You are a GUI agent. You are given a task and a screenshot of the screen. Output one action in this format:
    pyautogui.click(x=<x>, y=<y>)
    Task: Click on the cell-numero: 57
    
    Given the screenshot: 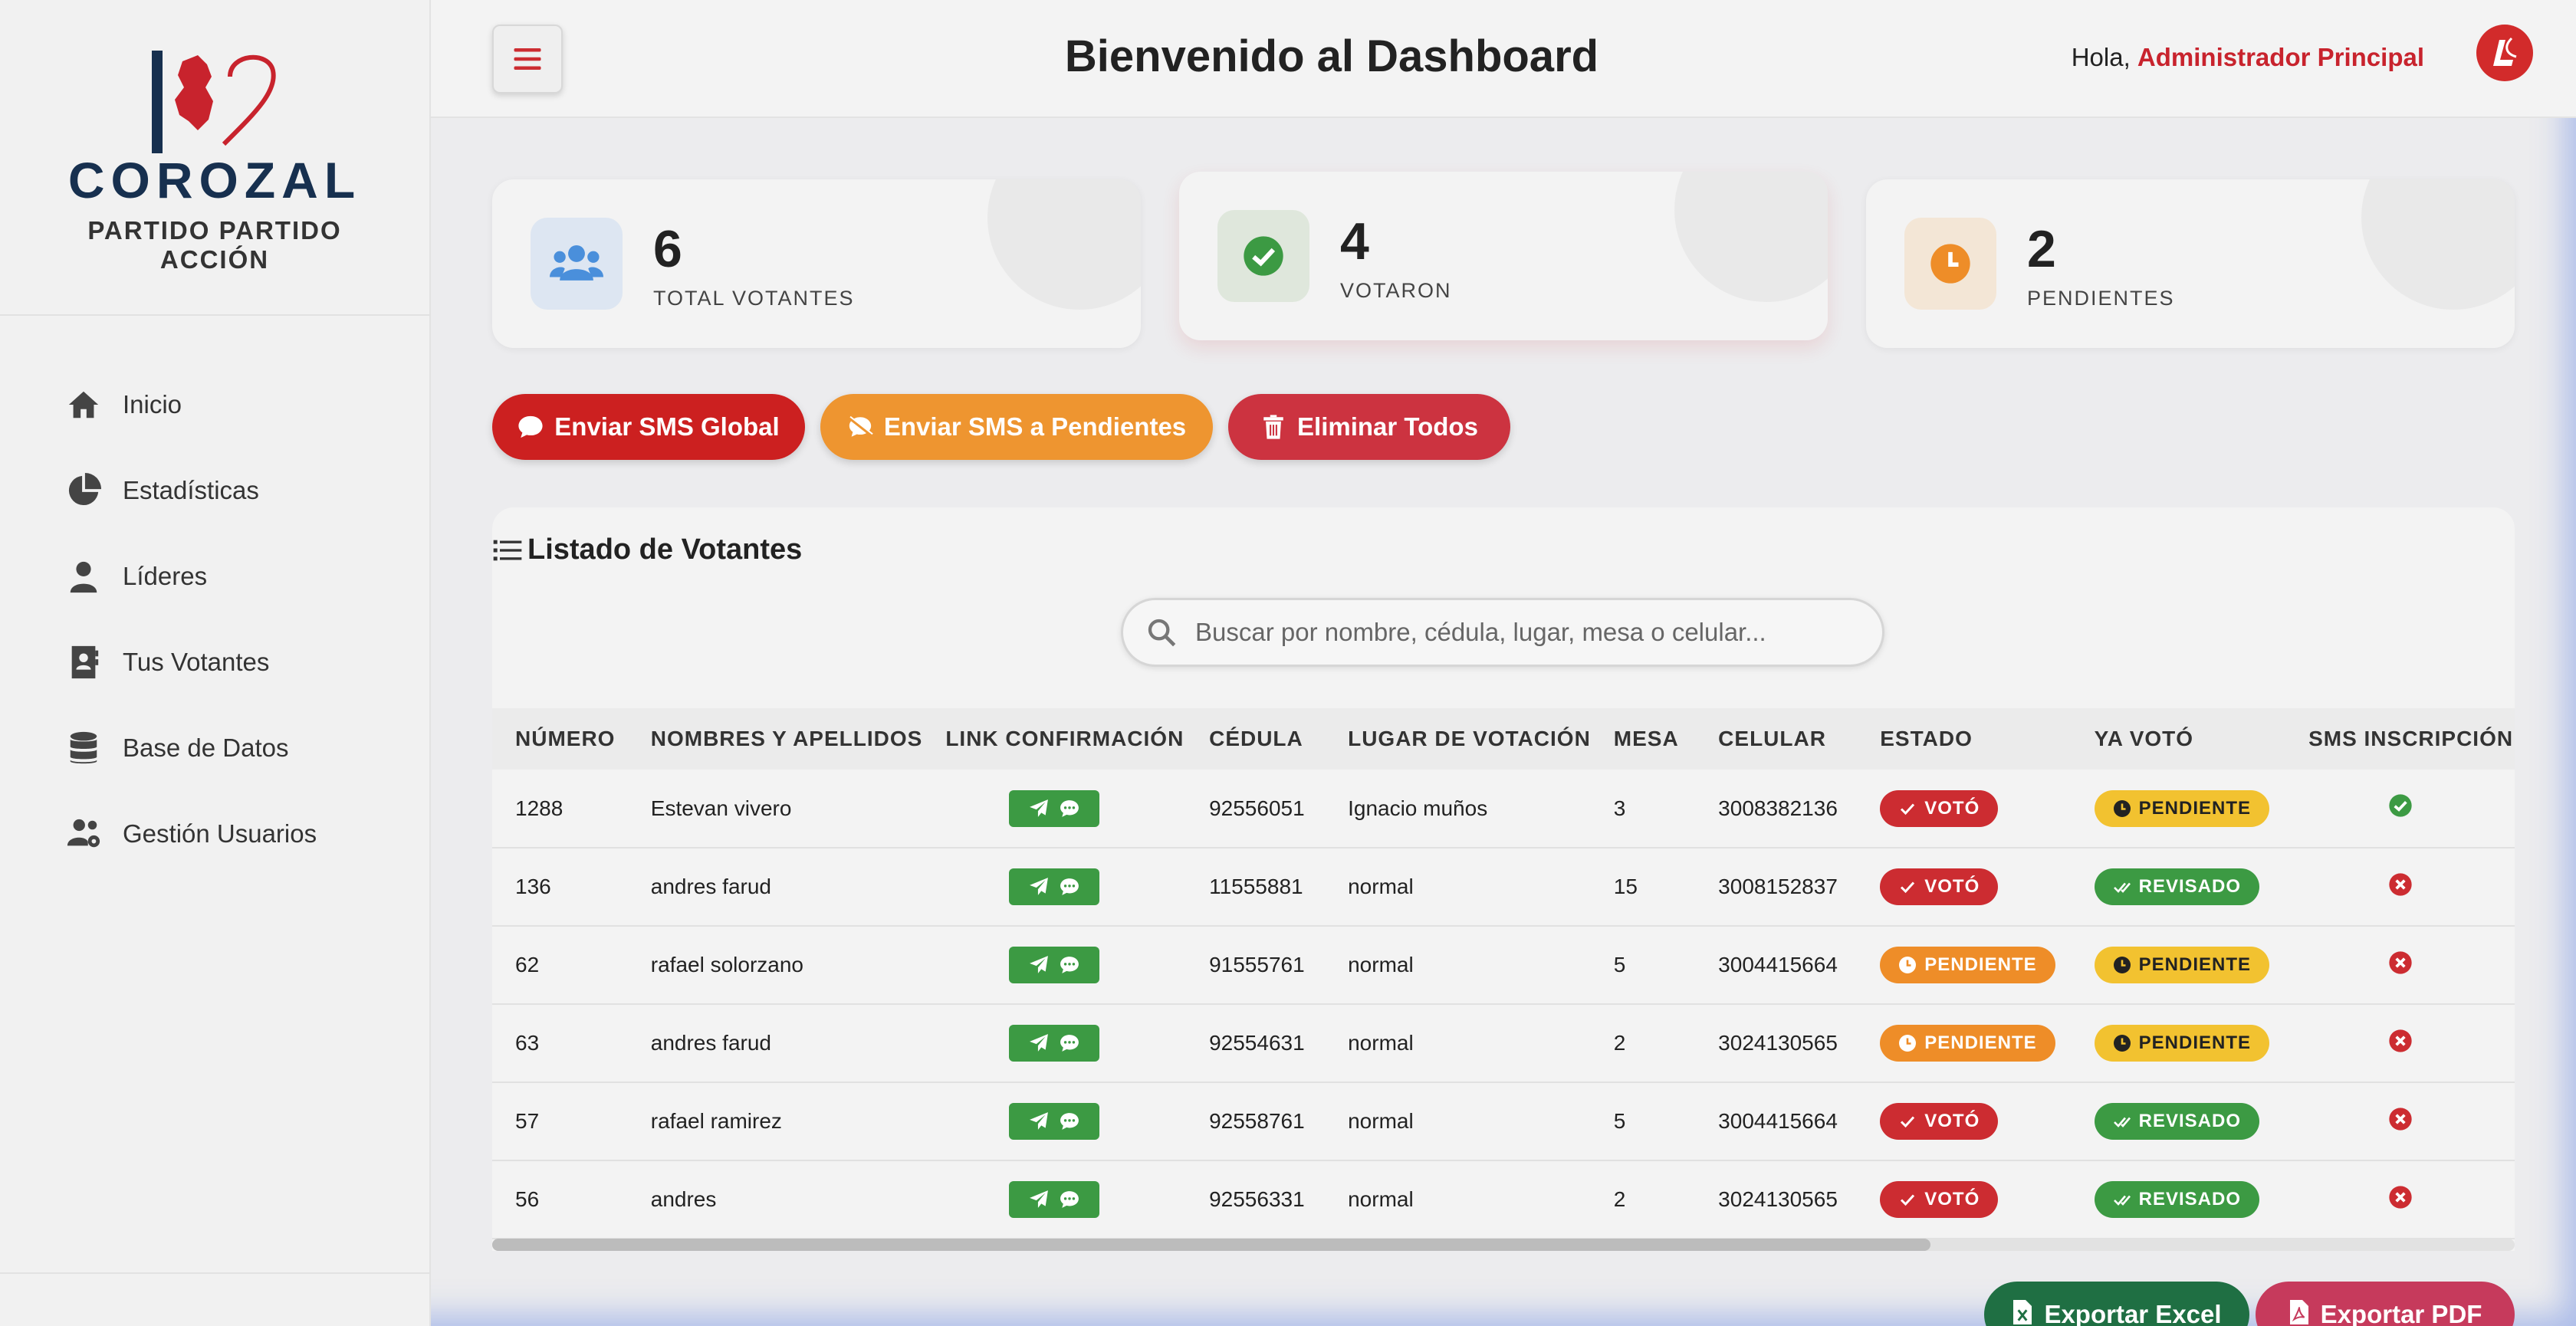 What is the action you would take?
    pyautogui.click(x=528, y=1121)
    